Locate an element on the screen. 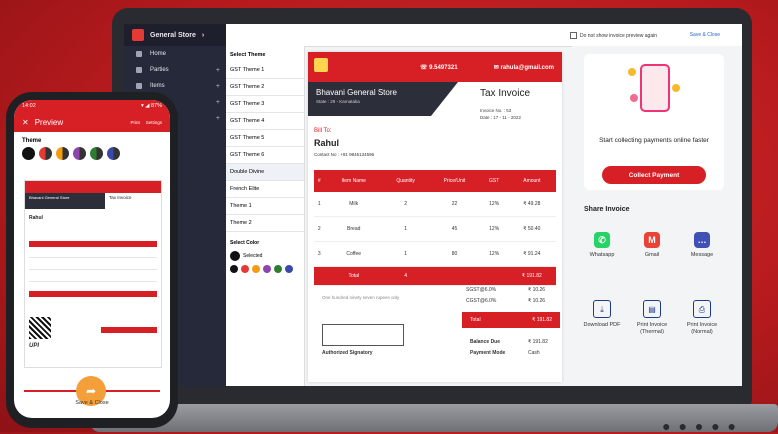 This screenshot has width=778, height=434. share-whatsapp-button: ✆ Whatsapp is located at coordinates (602, 245).